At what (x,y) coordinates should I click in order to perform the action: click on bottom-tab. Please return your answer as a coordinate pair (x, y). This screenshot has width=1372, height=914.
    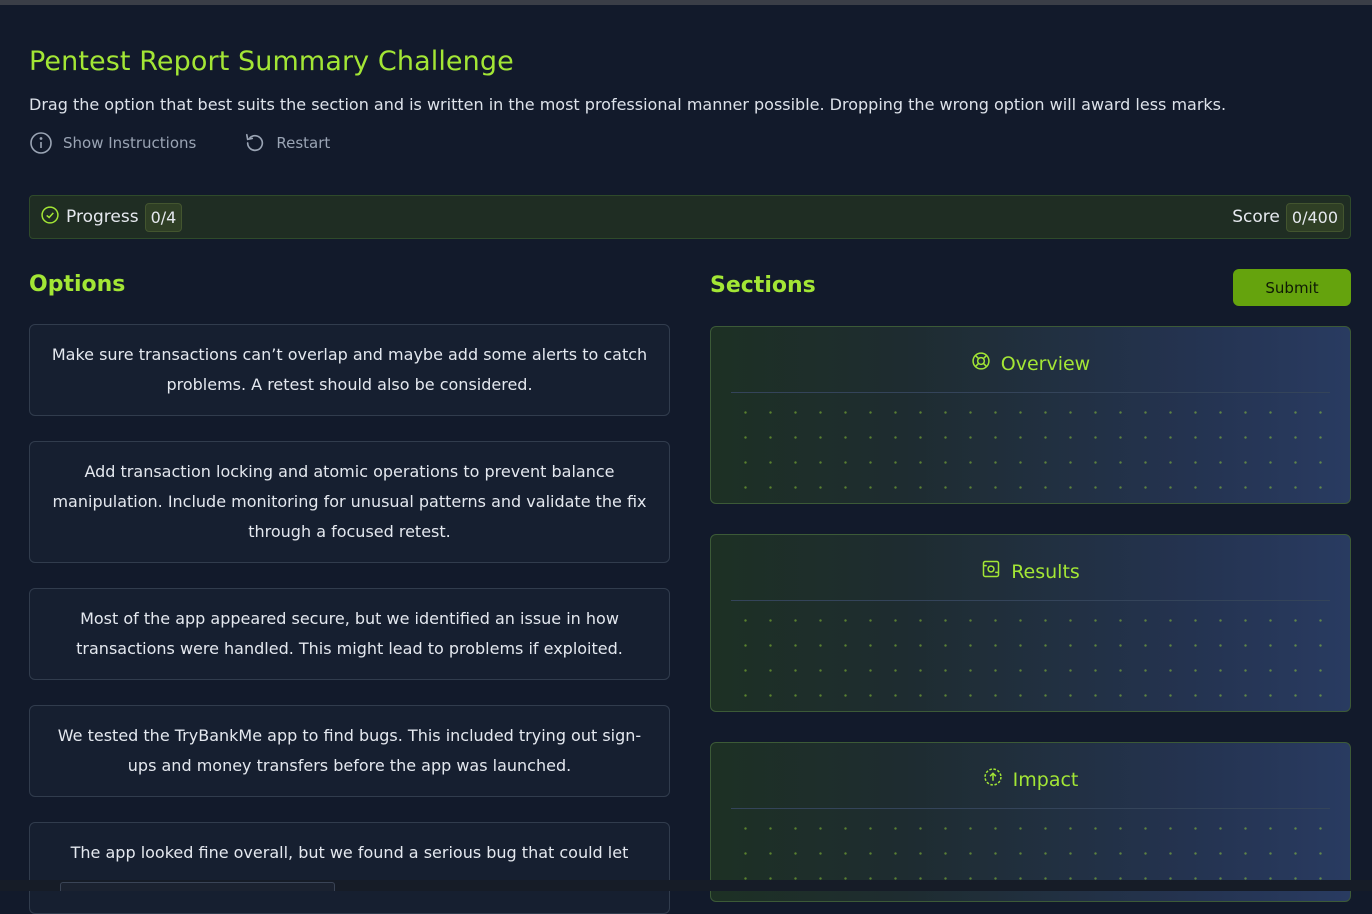
    Looking at the image, I should click on (197, 886).